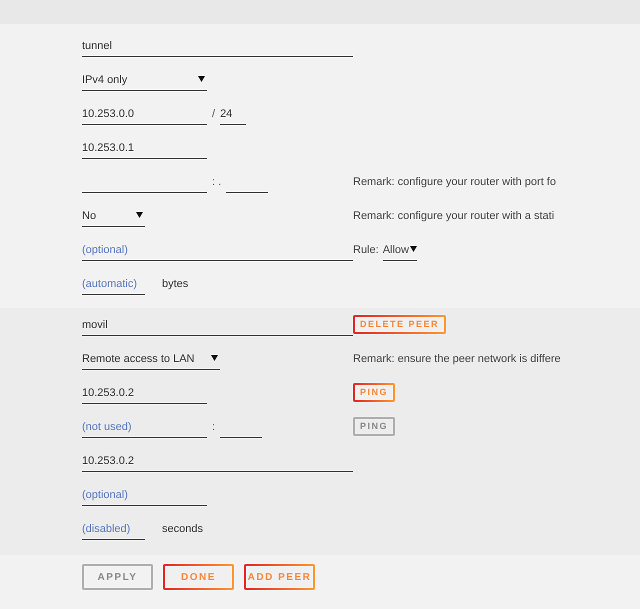 The image size is (640, 609). What do you see at coordinates (453, 216) in the screenshot?
I see `remark-text: Remark: configure your router with a stati` at bounding box center [453, 216].